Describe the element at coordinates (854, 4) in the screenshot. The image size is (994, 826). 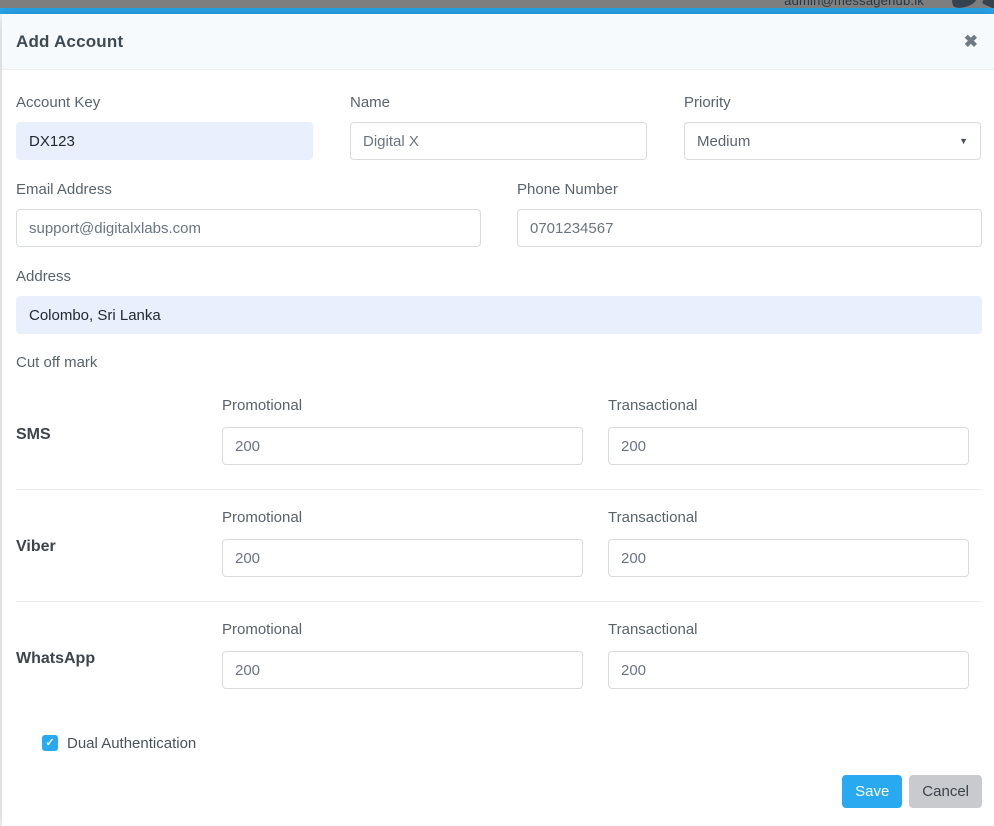
I see `user-email: admin@messagehub.lk` at that location.